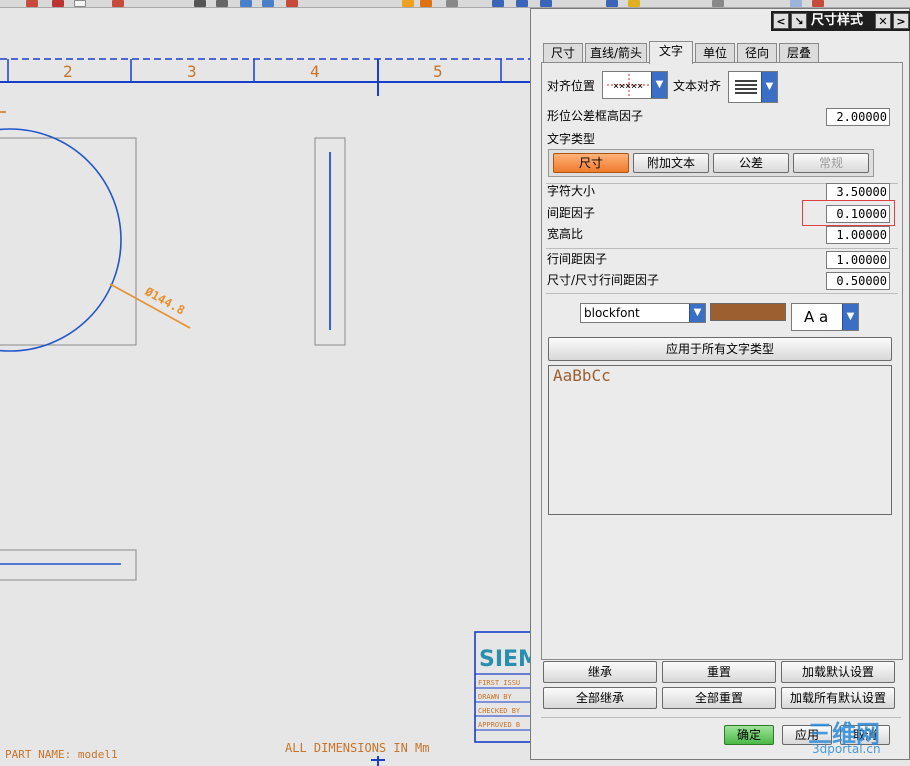 The image size is (910, 766). What do you see at coordinates (268, 3) in the screenshot?
I see `layer2-icon` at bounding box center [268, 3].